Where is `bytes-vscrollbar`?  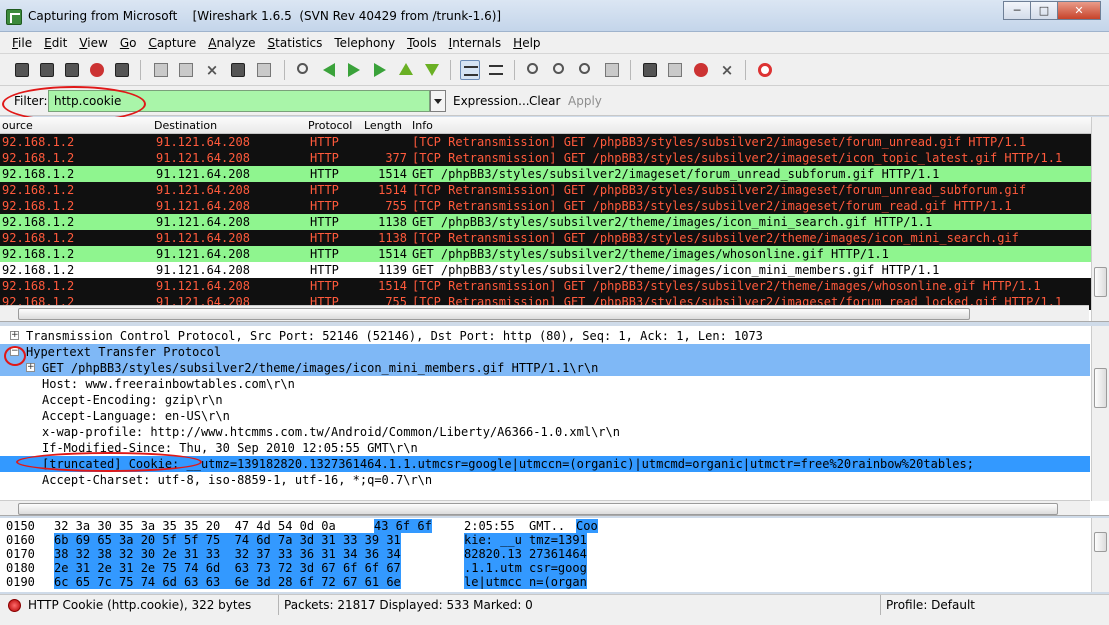 bytes-vscrollbar is located at coordinates (1100, 555).